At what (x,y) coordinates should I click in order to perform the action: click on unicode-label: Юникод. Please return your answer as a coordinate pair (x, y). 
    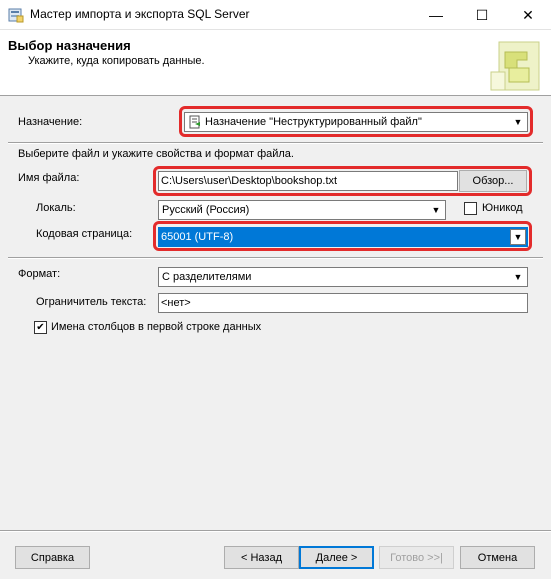
    Looking at the image, I should click on (502, 208).